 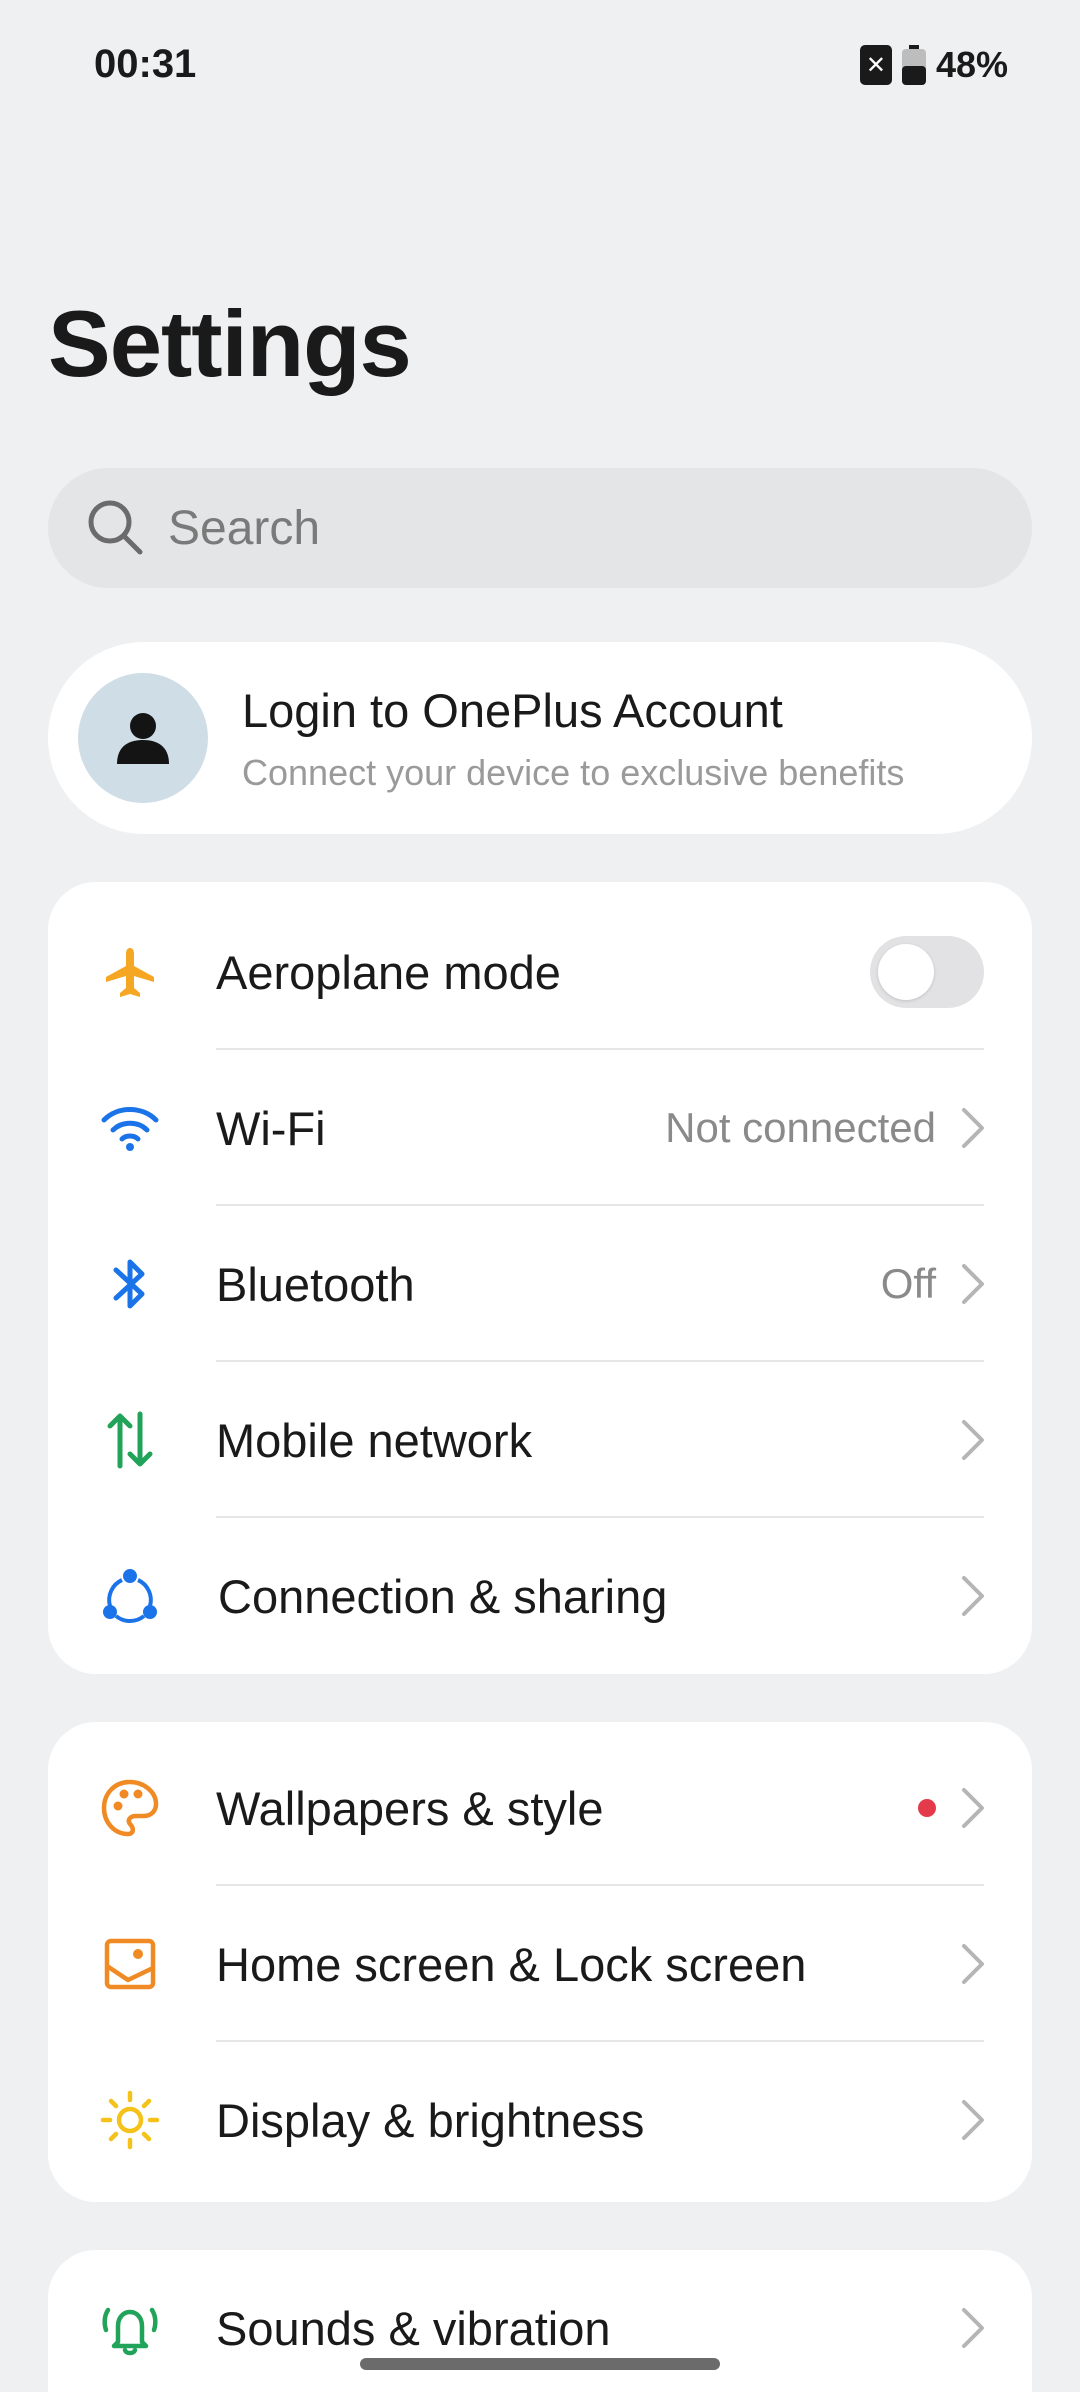 I want to click on bluetooth-icon, so click(x=130, y=1284).